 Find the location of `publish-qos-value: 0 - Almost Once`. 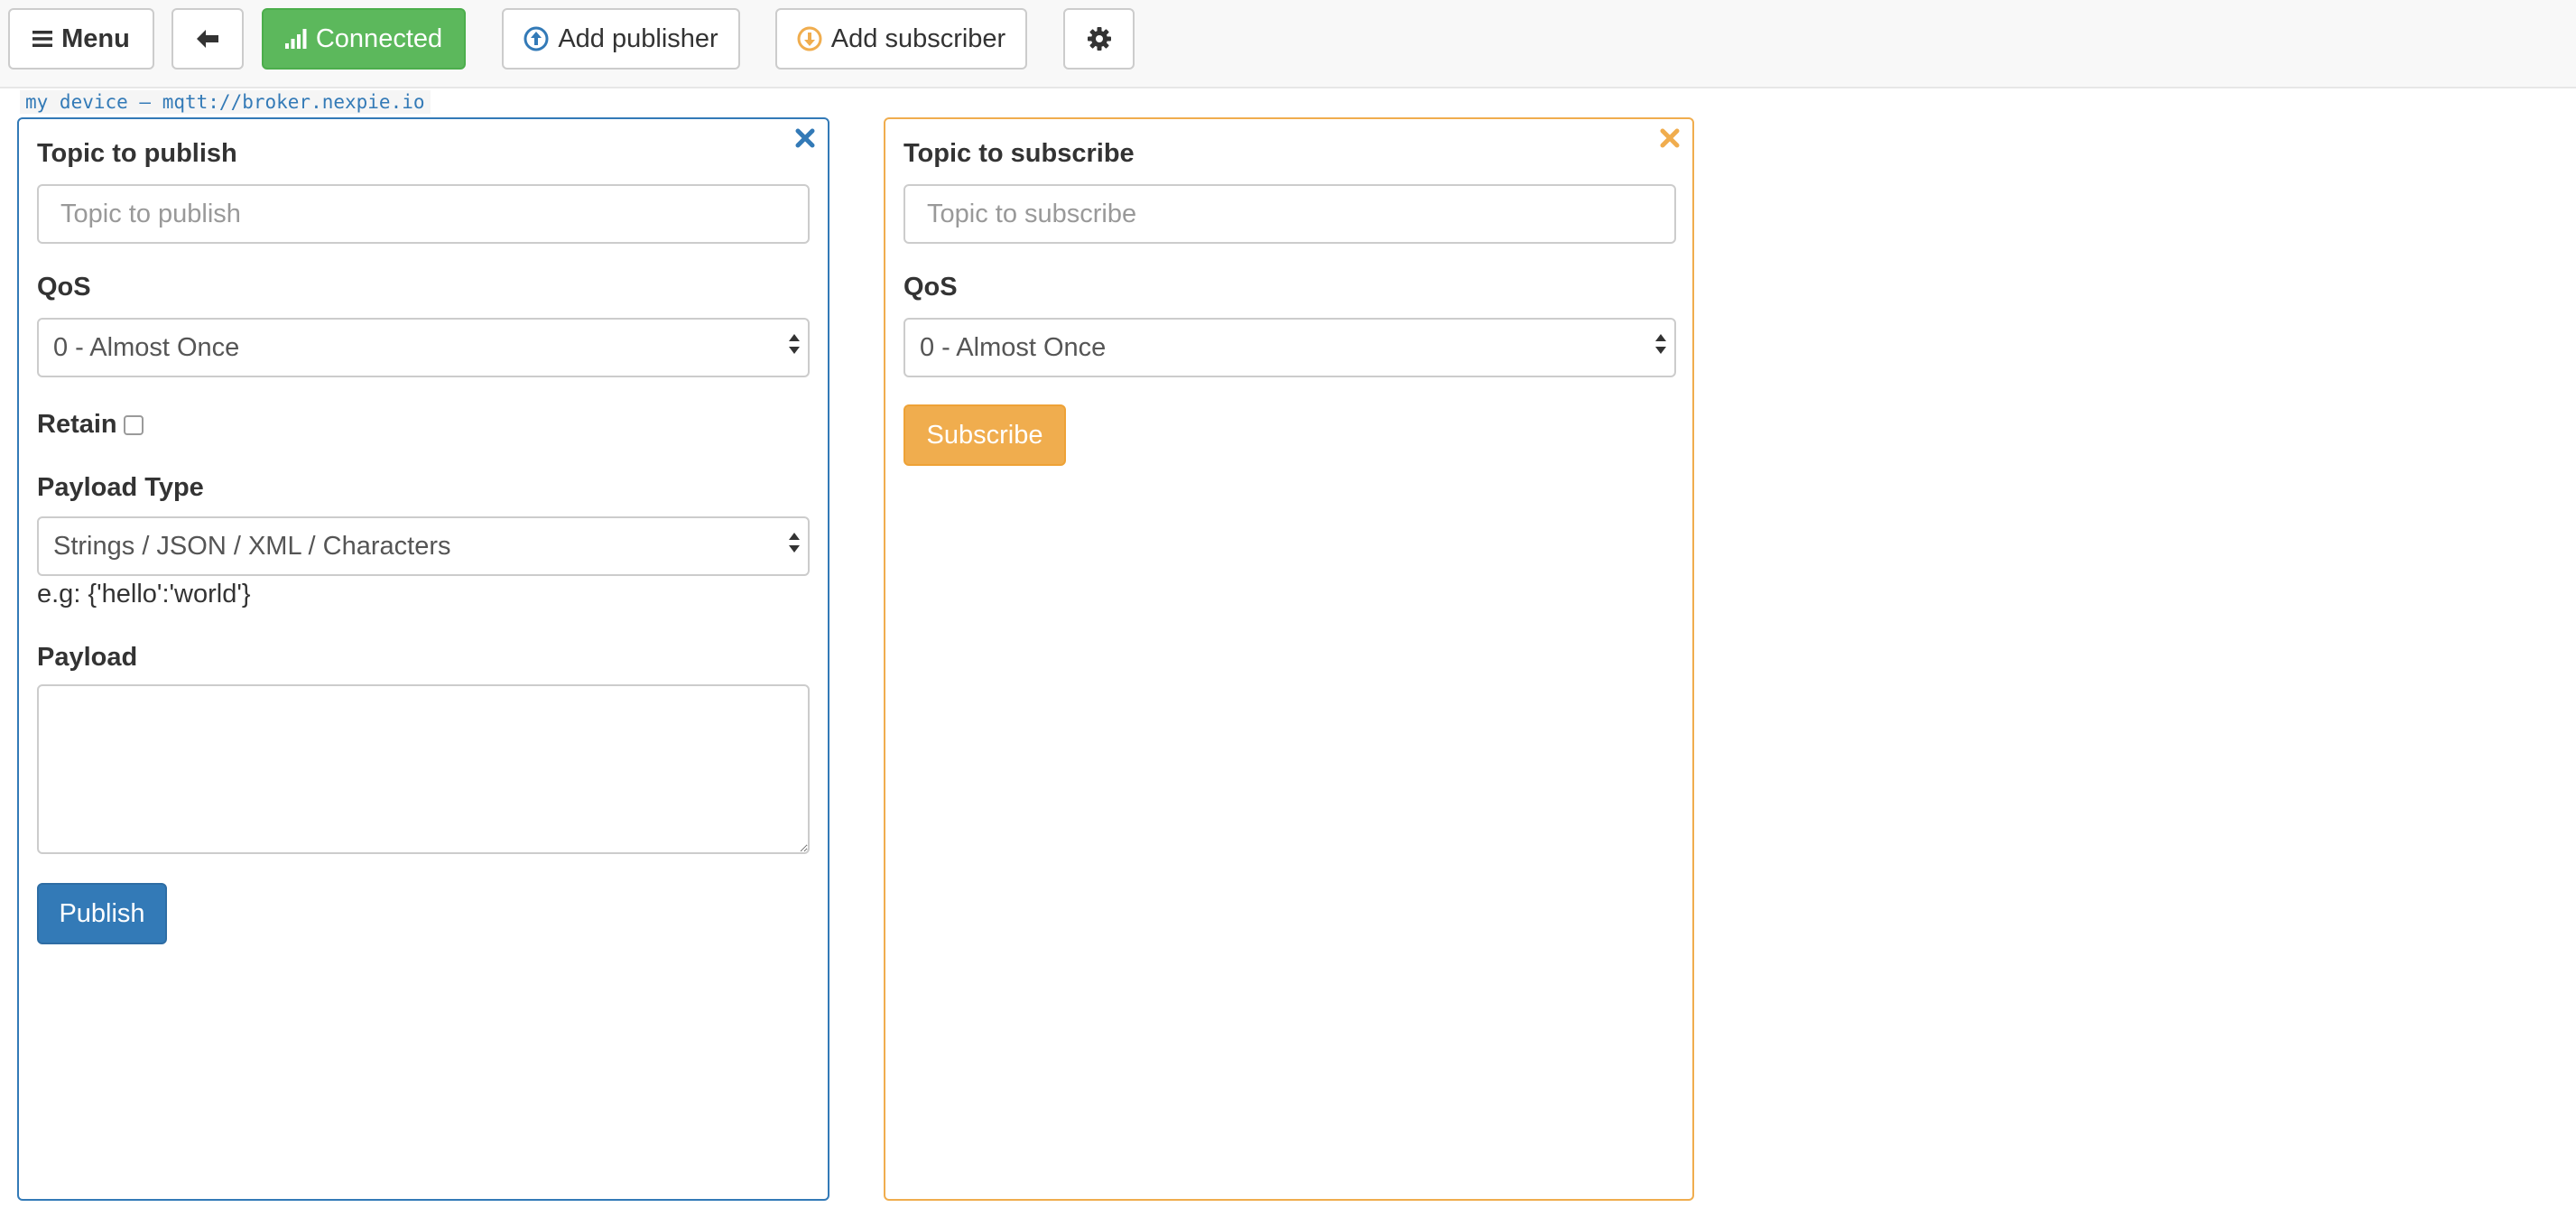

publish-qos-value: 0 - Almost Once is located at coordinates (146, 347).